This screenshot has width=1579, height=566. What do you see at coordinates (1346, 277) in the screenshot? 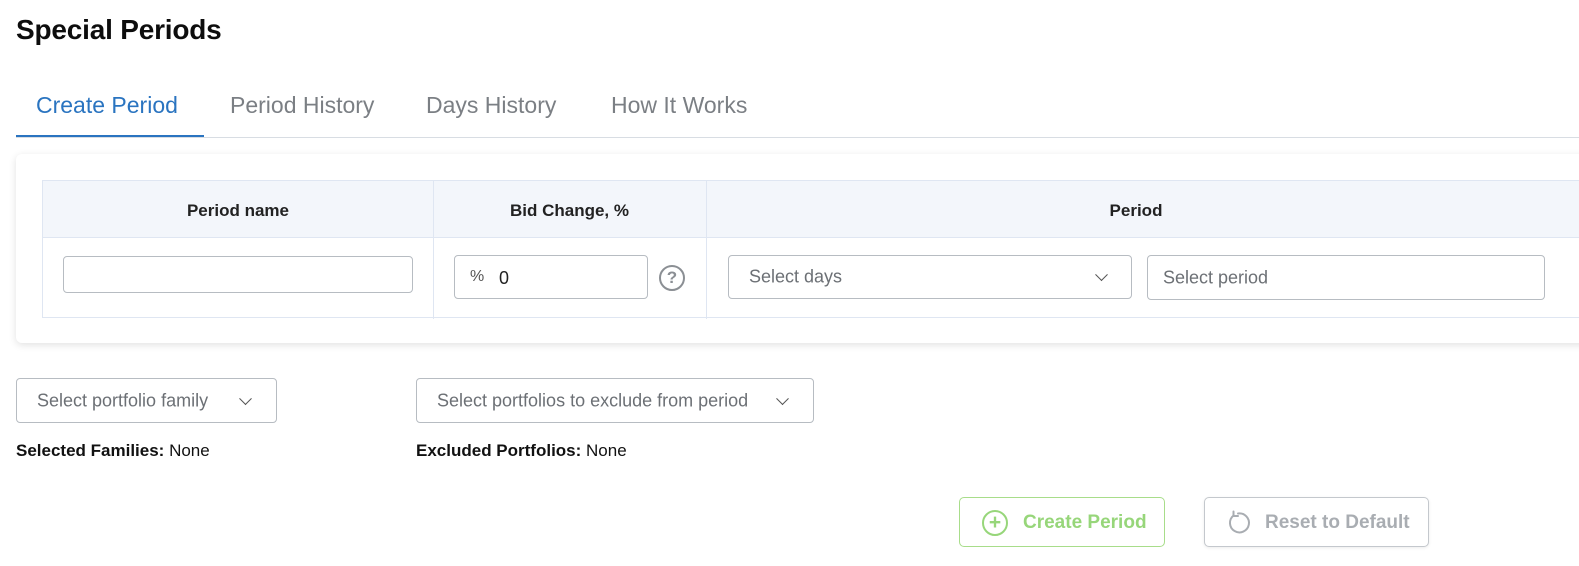
I see `select-period-input: Select period` at bounding box center [1346, 277].